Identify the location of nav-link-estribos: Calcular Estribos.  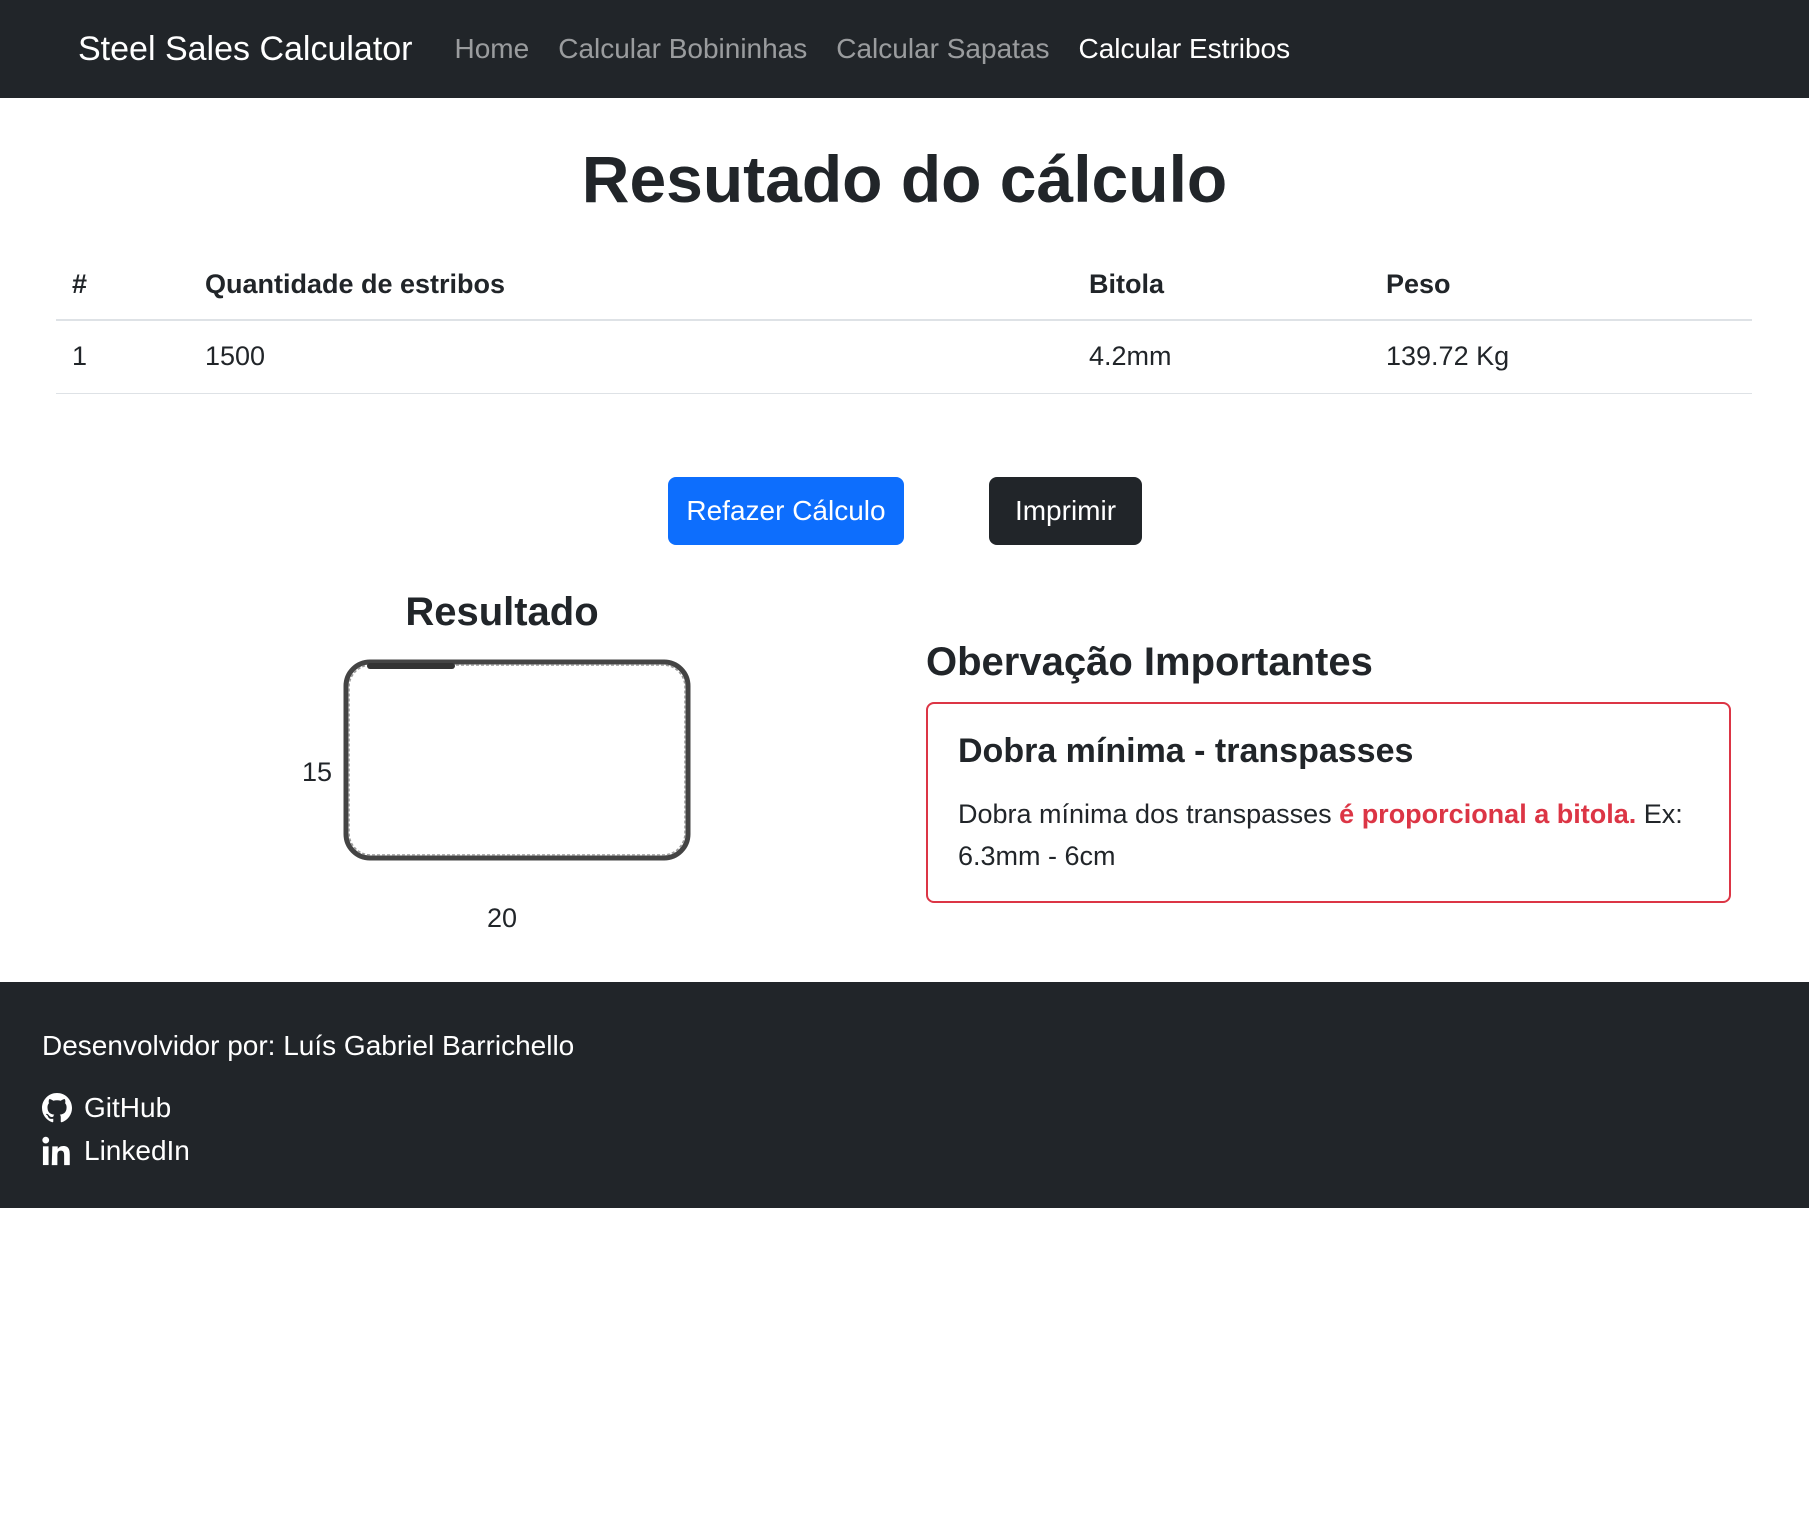
(1185, 49).